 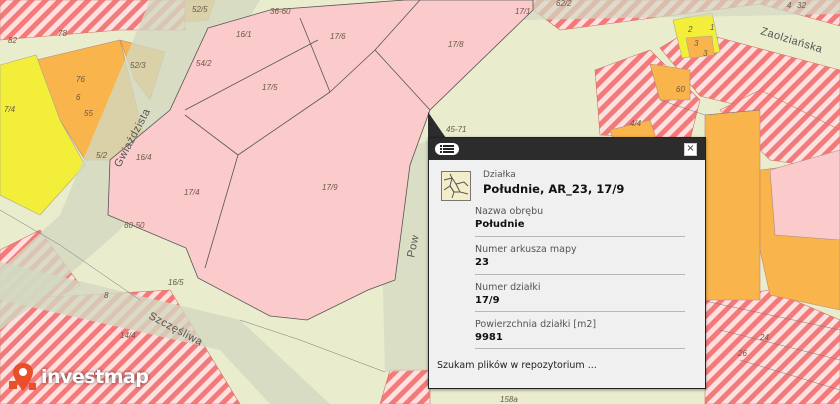 I want to click on parcel-map-icon, so click(x=456, y=186).